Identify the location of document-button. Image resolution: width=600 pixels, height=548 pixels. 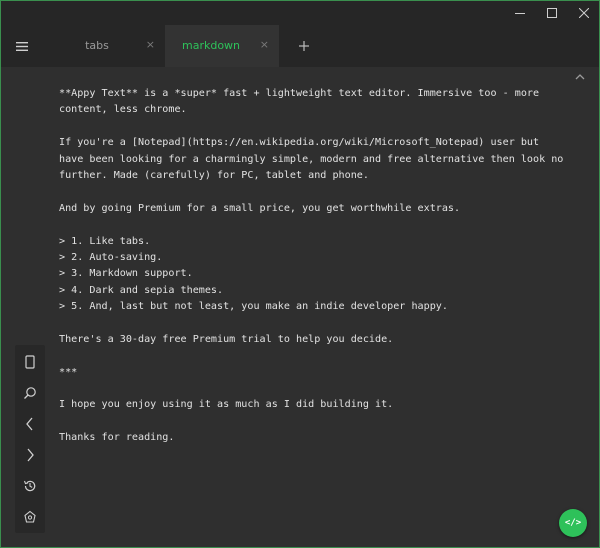
(30, 362).